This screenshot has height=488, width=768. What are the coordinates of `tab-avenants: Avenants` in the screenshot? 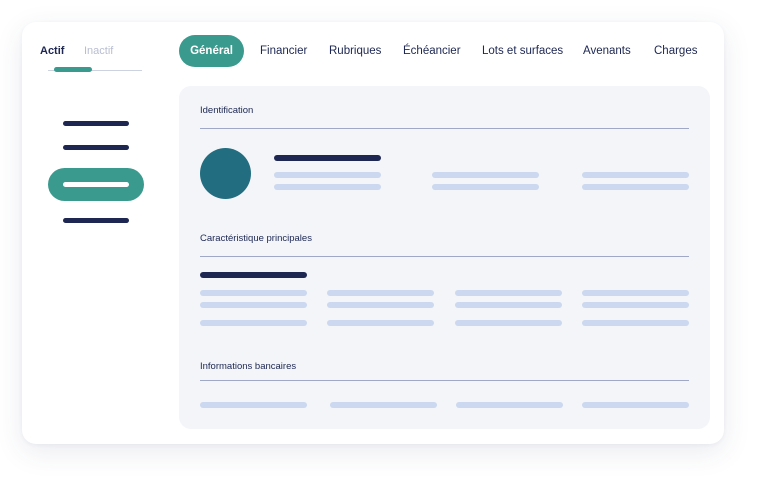 It's located at (607, 51).